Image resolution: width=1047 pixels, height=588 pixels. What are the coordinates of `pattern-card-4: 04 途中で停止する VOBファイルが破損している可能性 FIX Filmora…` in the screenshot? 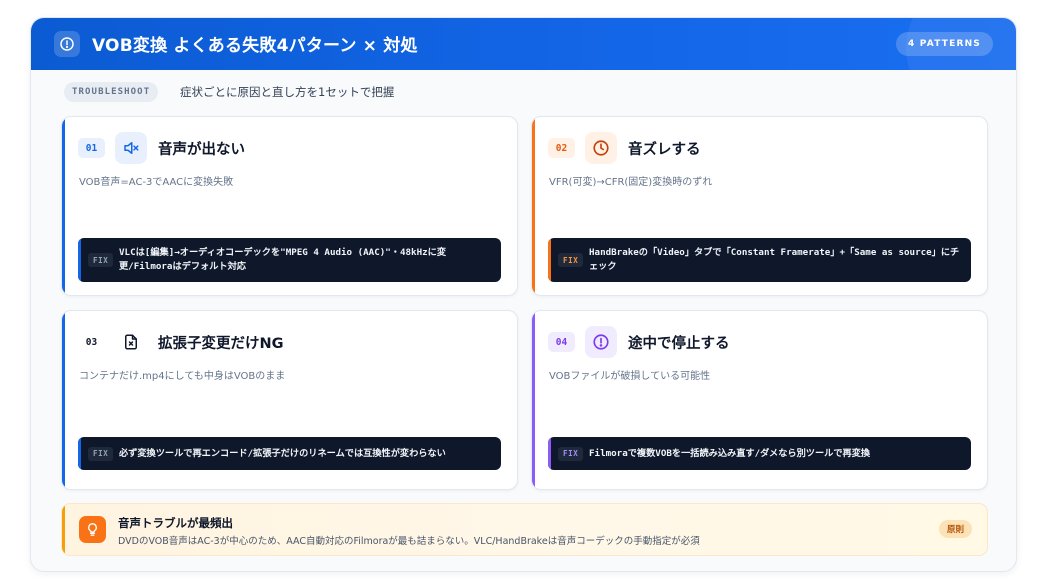 It's located at (759, 400).